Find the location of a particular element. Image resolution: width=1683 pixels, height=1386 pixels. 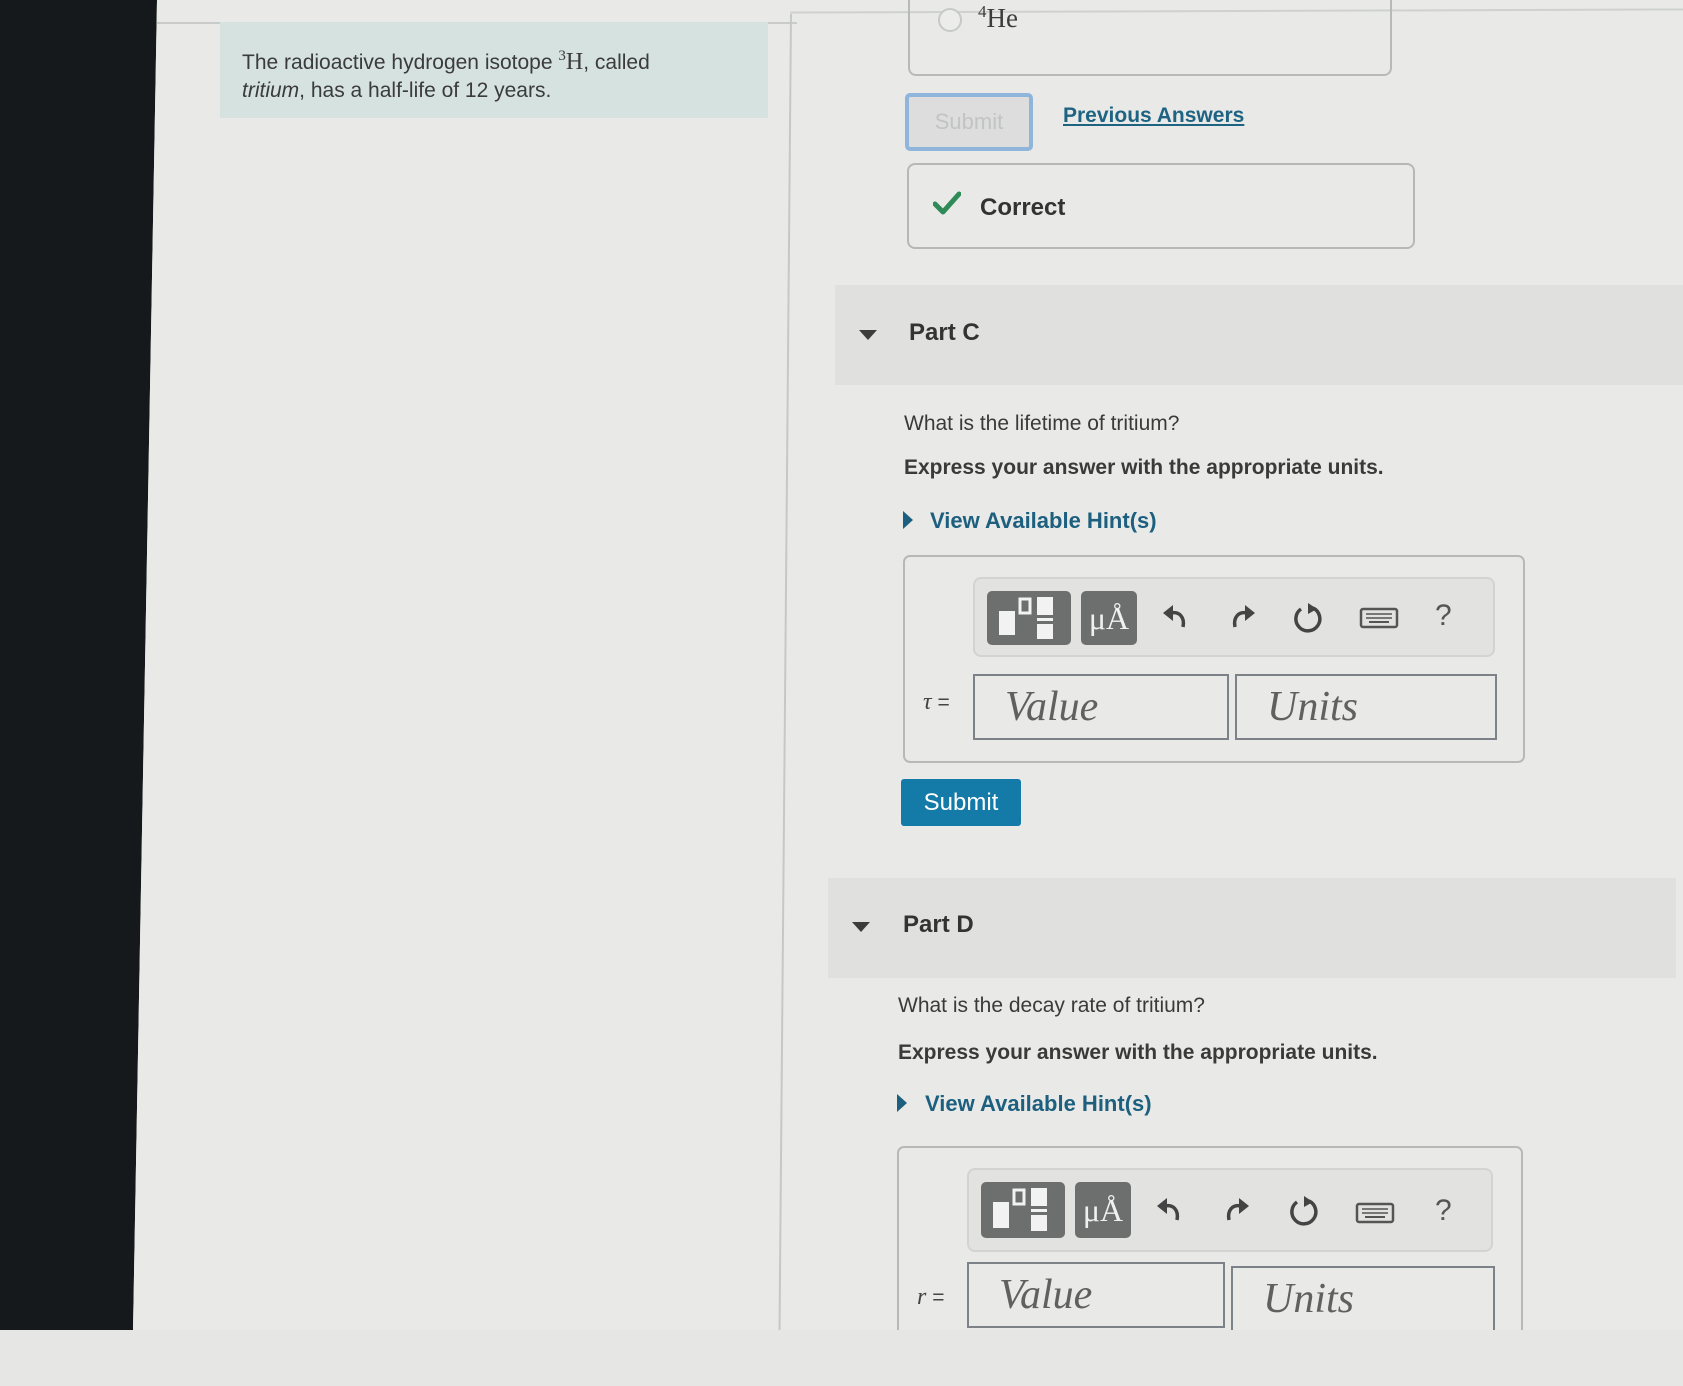

part-d-hints-link: View Available Hint(s) is located at coordinates (1038, 1104).